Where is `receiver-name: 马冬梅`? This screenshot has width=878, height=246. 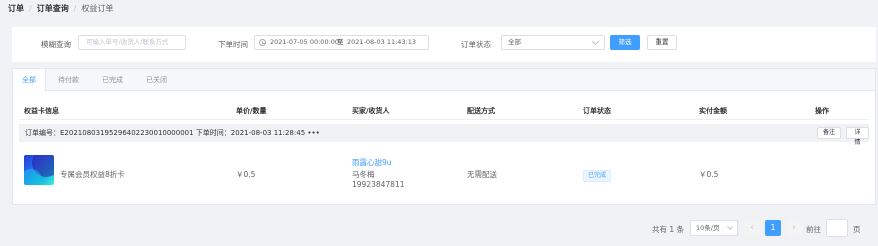
receiver-name: 马冬梅 is located at coordinates (363, 174).